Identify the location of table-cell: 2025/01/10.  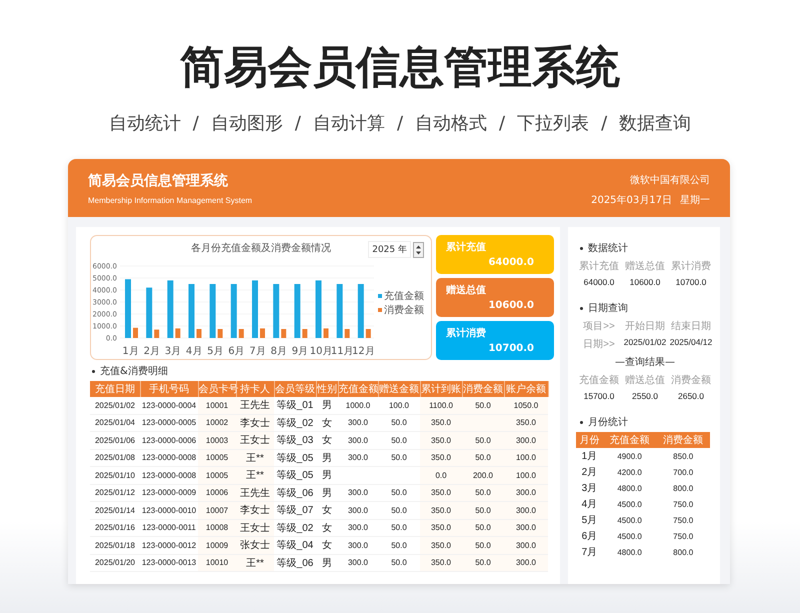
(115, 475).